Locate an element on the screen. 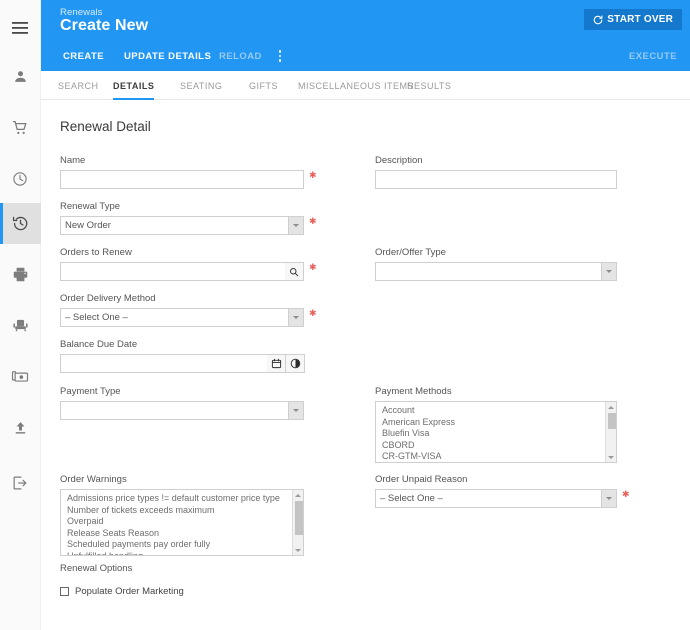  populate-order-marketing-label: Populate Order Marketing is located at coordinates (129, 591).